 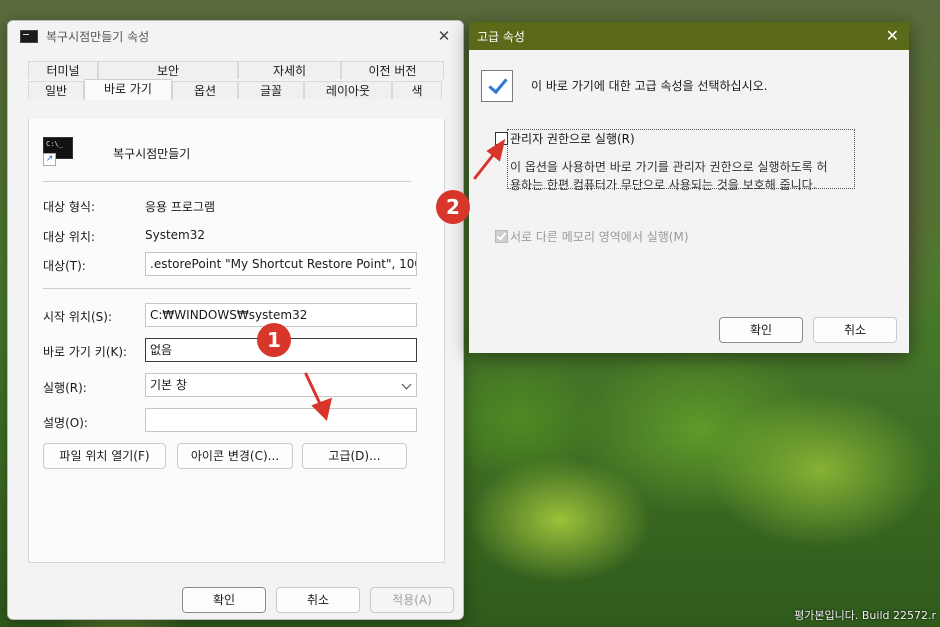 I want to click on annotation-arrows, so click(x=405, y=279).